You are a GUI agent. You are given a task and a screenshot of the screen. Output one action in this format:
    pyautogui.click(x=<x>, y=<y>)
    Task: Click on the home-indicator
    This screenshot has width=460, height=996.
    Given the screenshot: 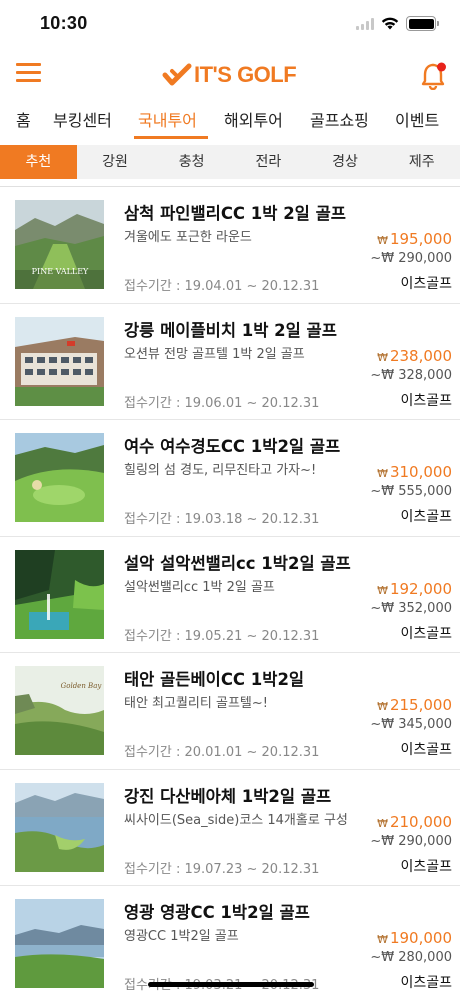 What is the action you would take?
    pyautogui.click(x=231, y=984)
    